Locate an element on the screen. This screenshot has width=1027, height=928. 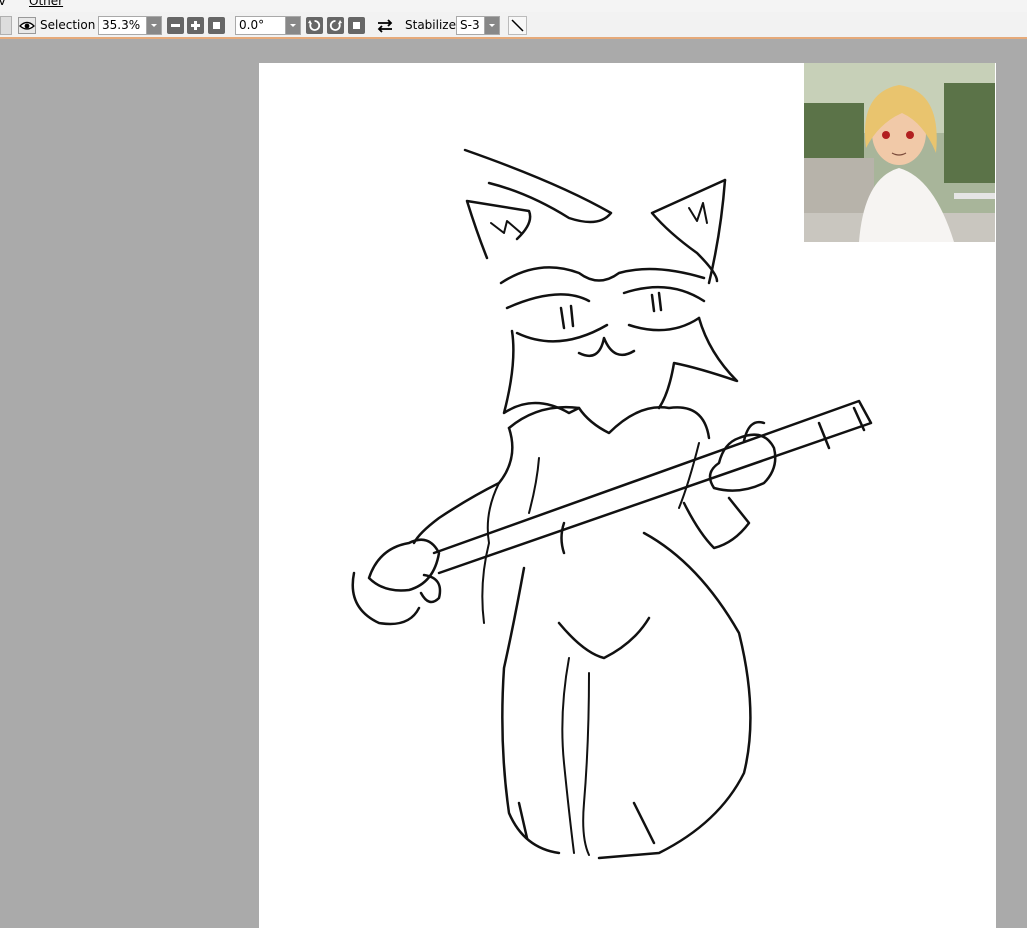
stabilizer-value: S-3 is located at coordinates (470, 25).